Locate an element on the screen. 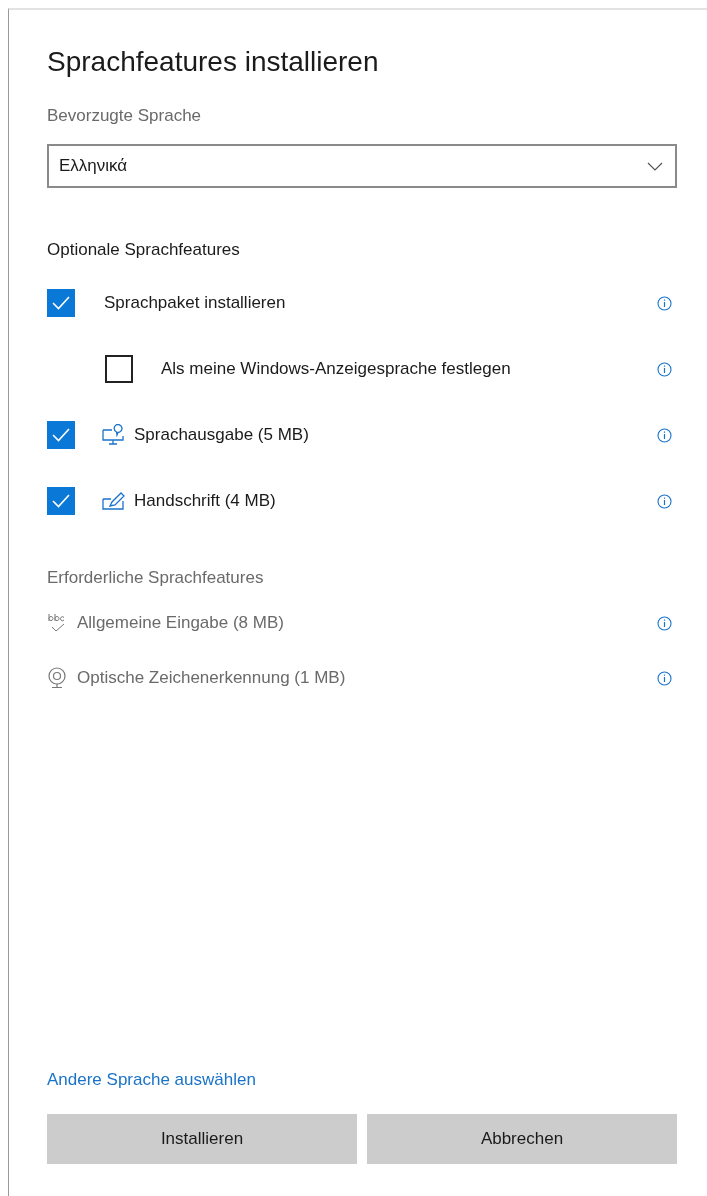 The width and height of the screenshot is (707, 1196). pen-icon is located at coordinates (114, 501).